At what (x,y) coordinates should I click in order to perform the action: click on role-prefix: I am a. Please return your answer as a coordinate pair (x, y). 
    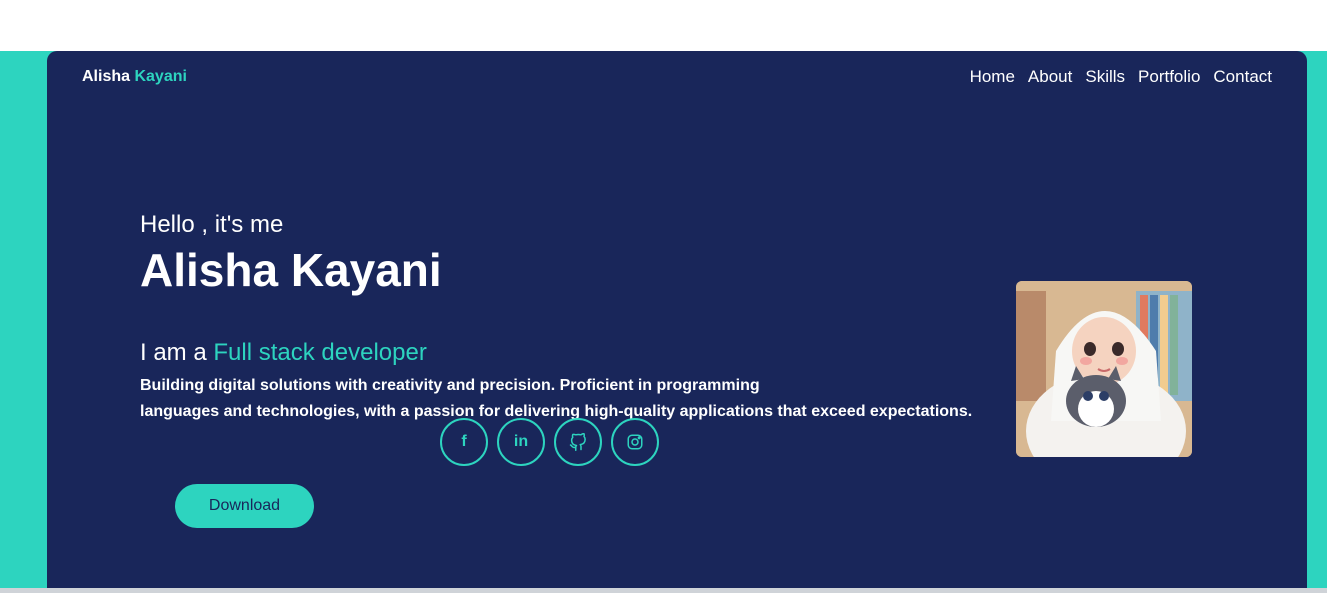
    Looking at the image, I should click on (173, 352).